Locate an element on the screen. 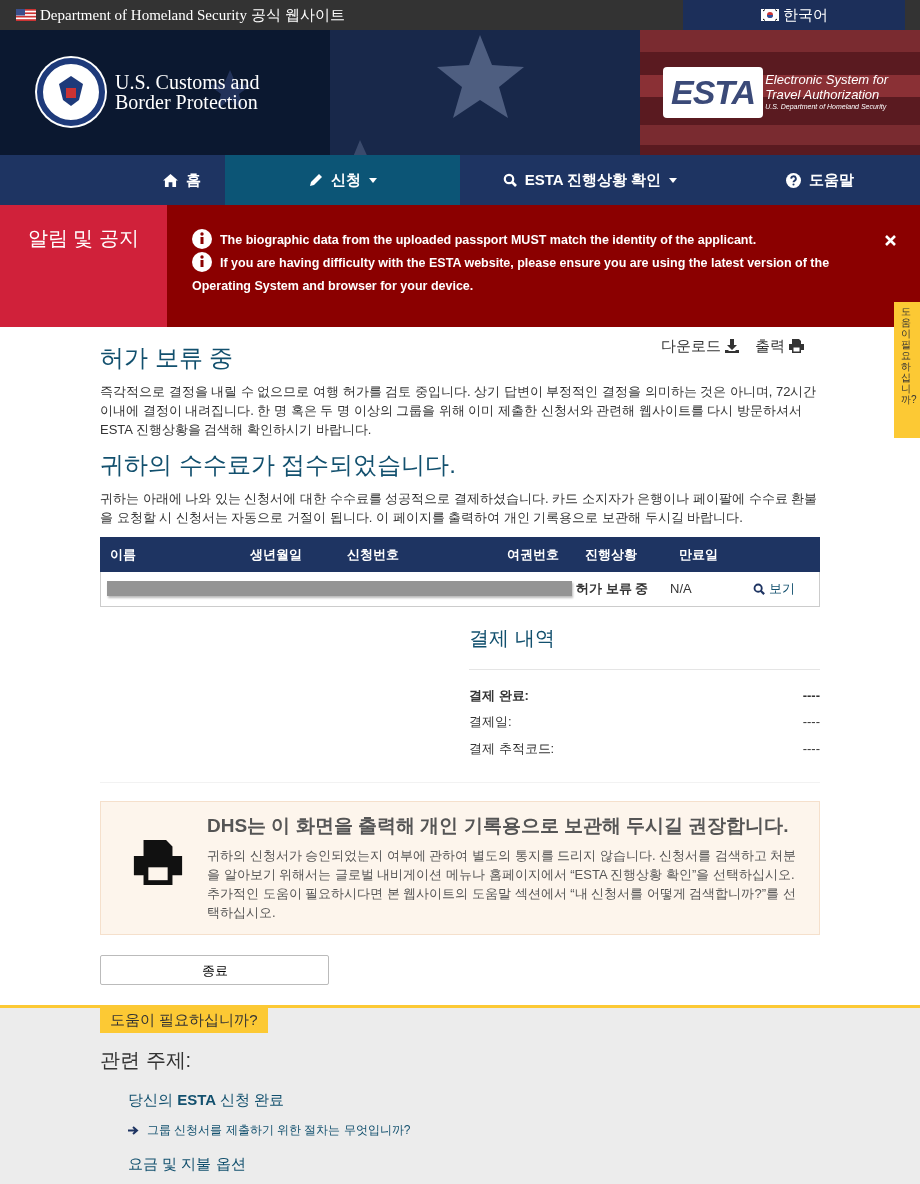 Image resolution: width=920 pixels, height=1184 pixels. download-link: 다운로드 is located at coordinates (700, 346).